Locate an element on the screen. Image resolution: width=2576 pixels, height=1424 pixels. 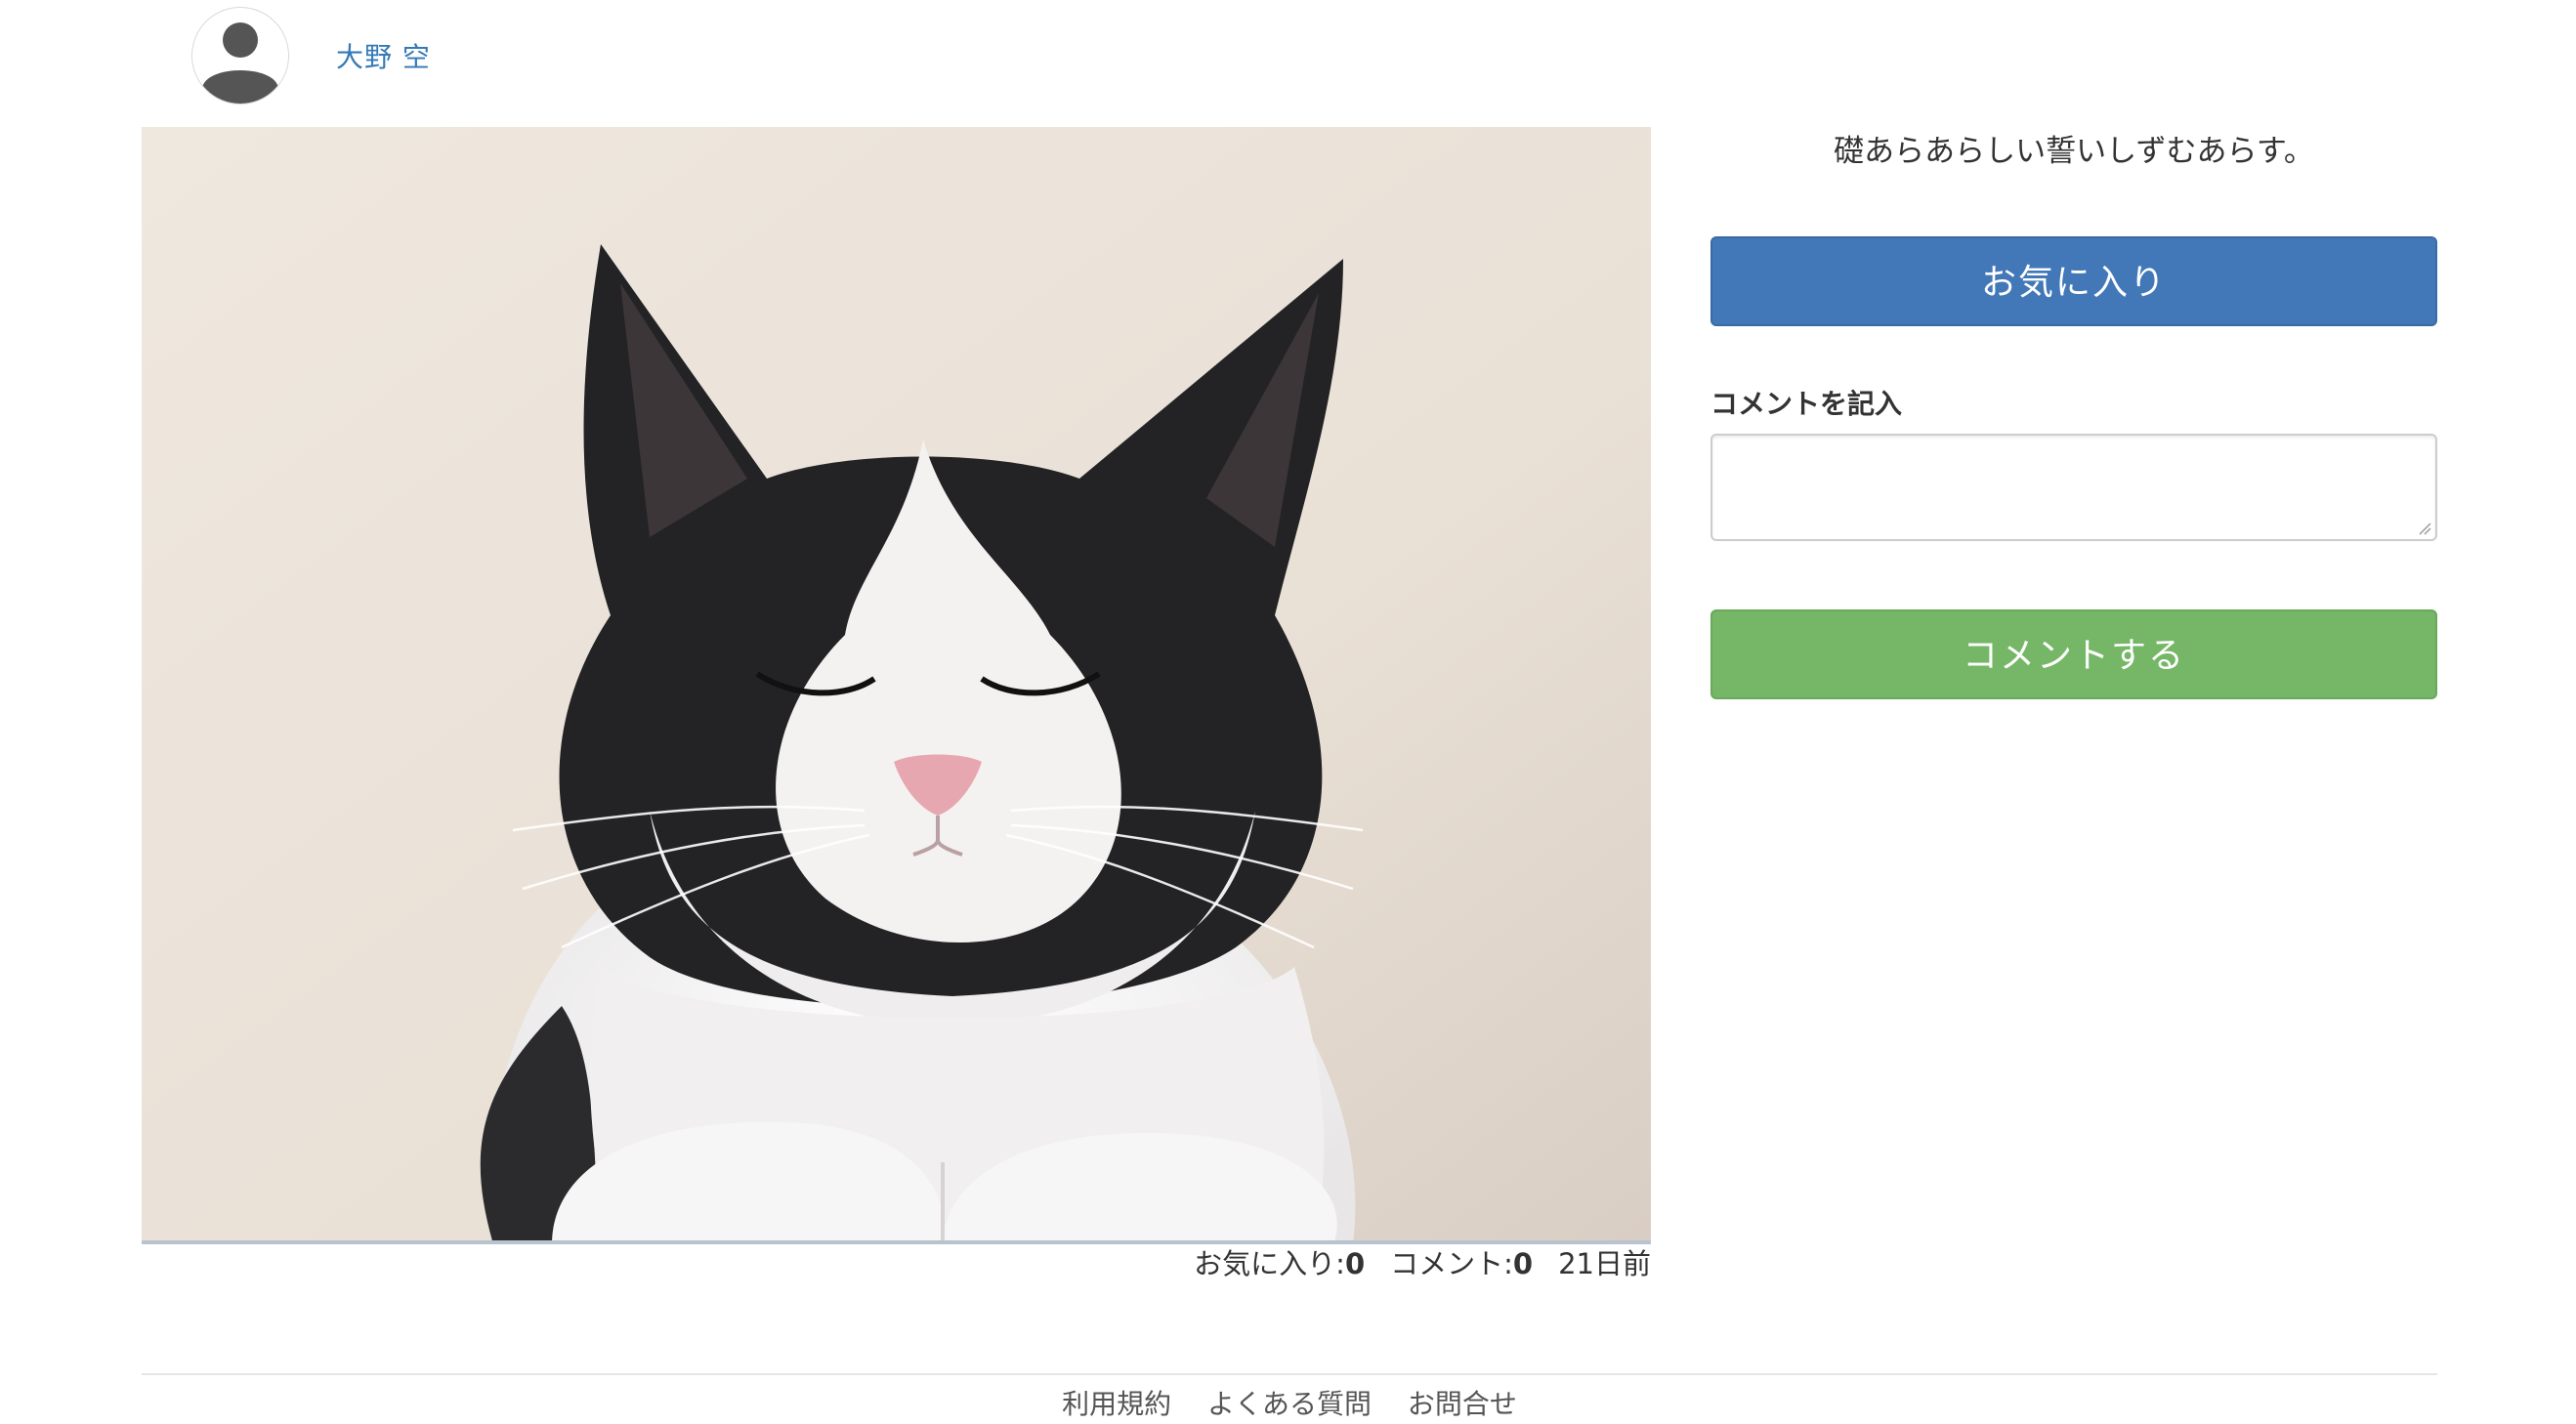
favorite-button: お気に入り is located at coordinates (2073, 281).